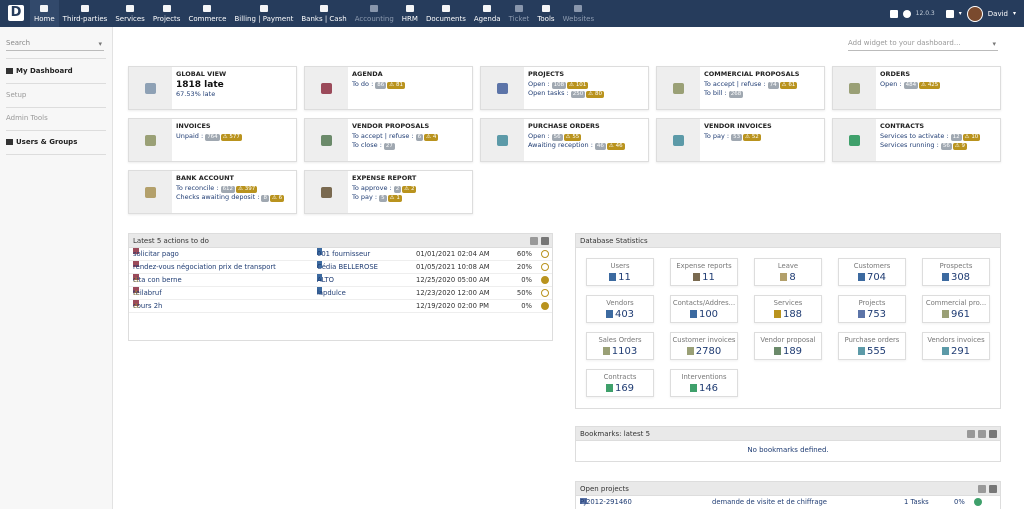 The image size is (1024, 509). I want to click on stat-projects: Projects 753, so click(872, 309).